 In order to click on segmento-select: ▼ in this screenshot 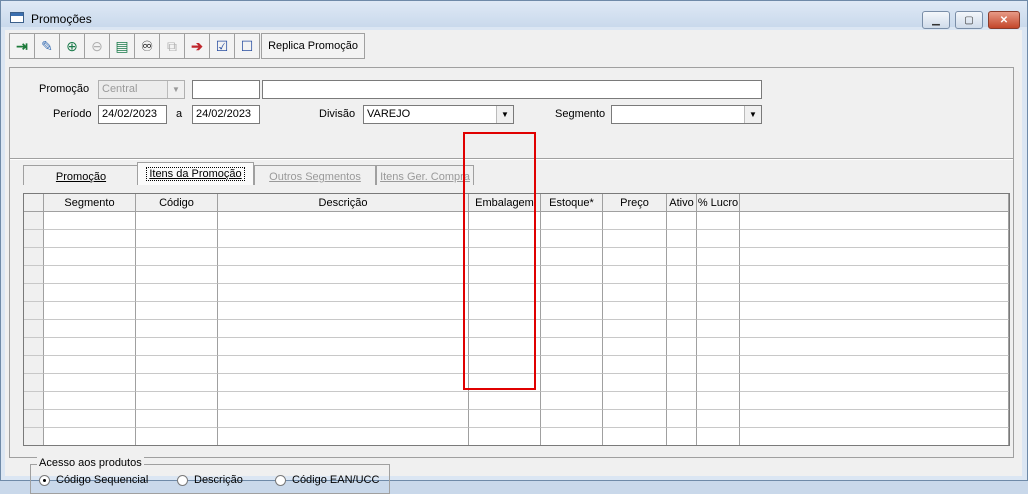, I will do `click(686, 114)`.